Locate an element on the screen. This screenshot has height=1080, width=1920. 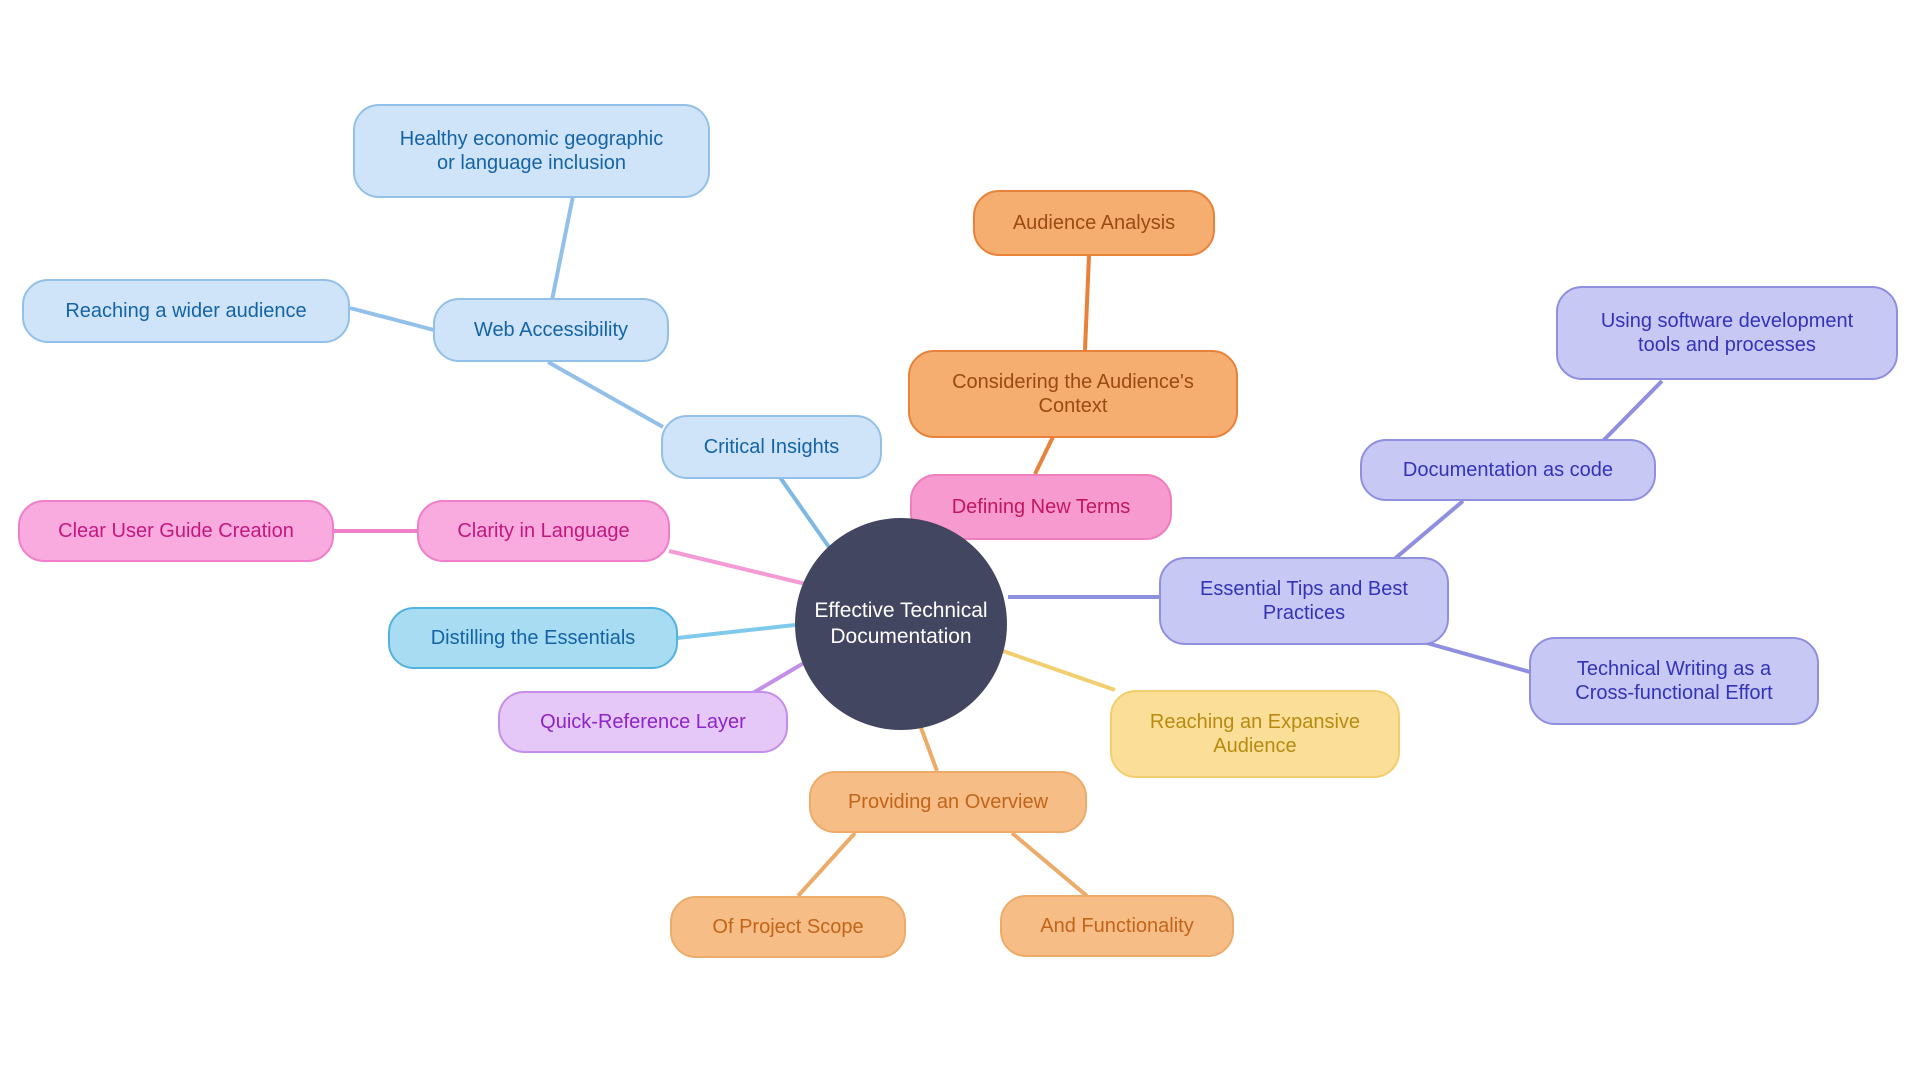
node-essential-tips: Essential Tips and Best Practices is located at coordinates (1304, 601).